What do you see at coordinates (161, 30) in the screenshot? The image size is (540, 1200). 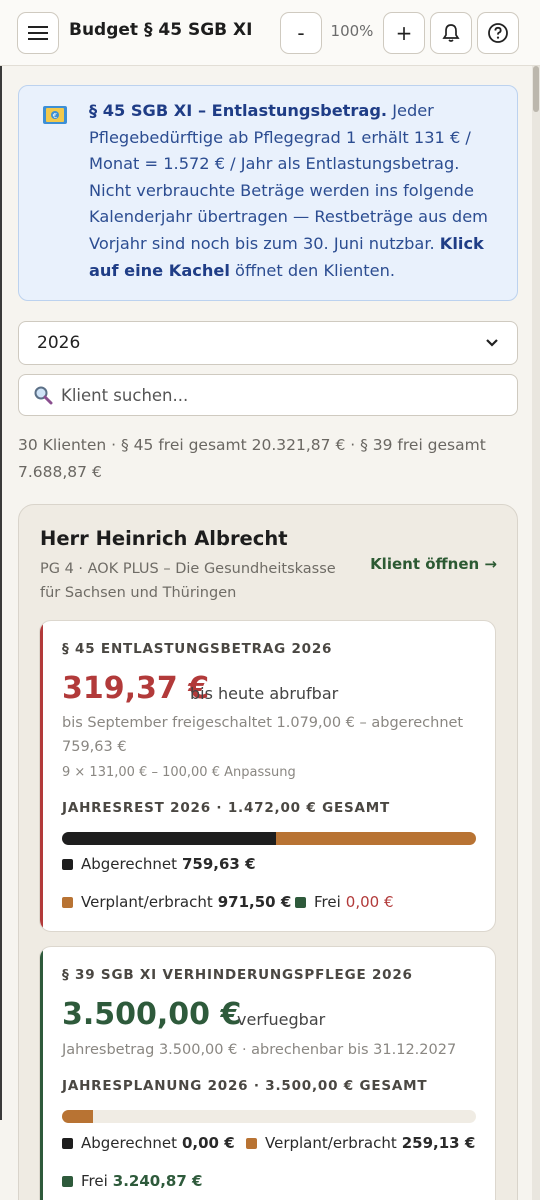 I see `app-title: Budget § 45 SGB XI` at bounding box center [161, 30].